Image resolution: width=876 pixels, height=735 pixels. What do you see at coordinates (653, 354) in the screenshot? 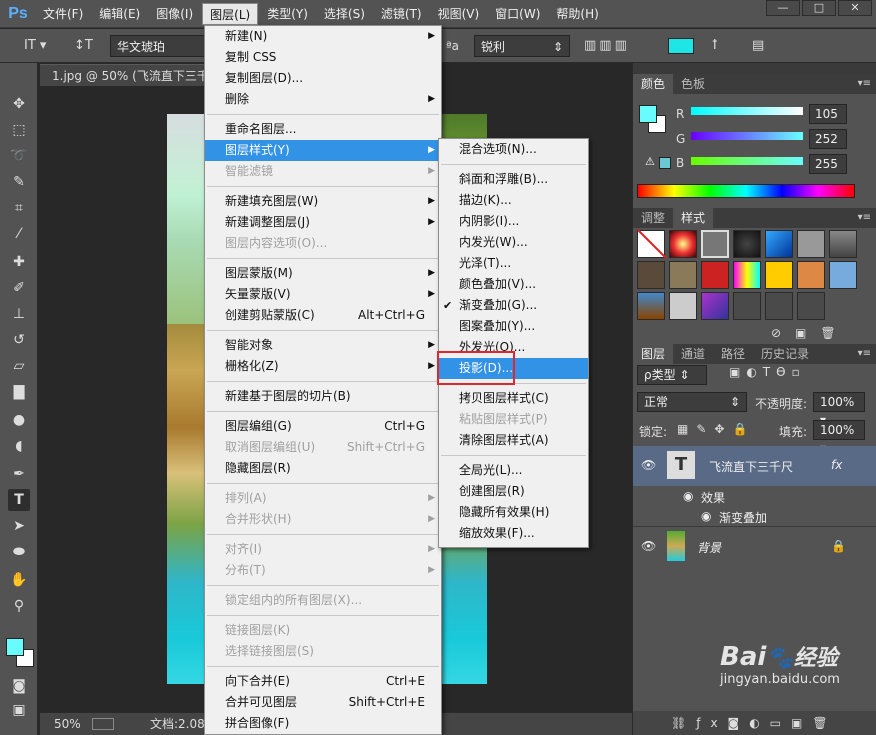
I see `tab-layers: 图层` at bounding box center [653, 354].